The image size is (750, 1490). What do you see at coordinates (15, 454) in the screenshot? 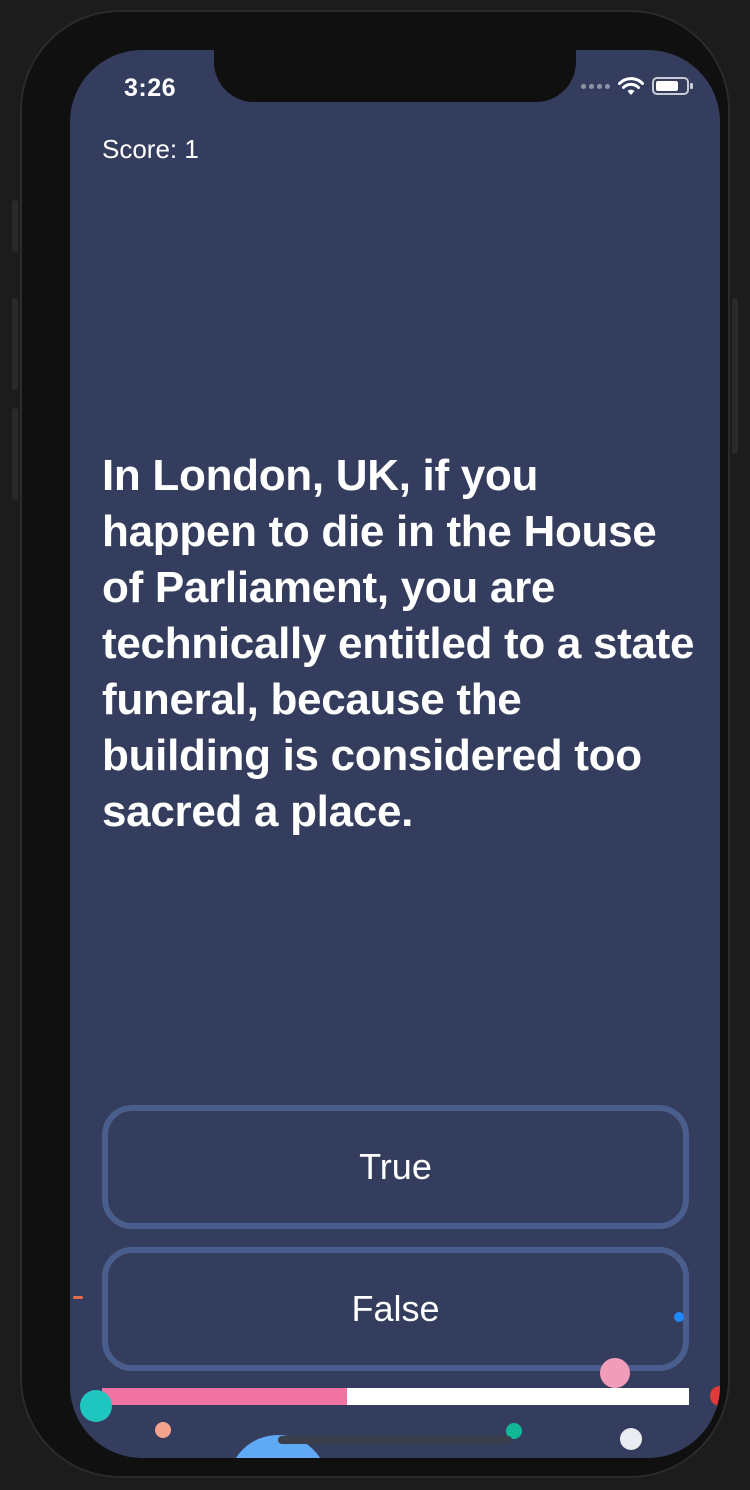
I see `volume-down-button` at bounding box center [15, 454].